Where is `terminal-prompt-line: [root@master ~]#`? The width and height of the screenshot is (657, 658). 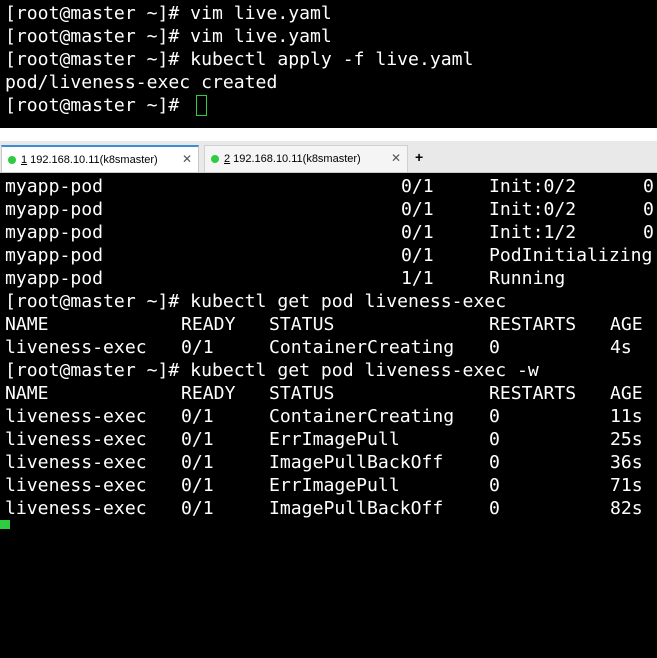 terminal-prompt-line: [root@master ~]# is located at coordinates (106, 105).